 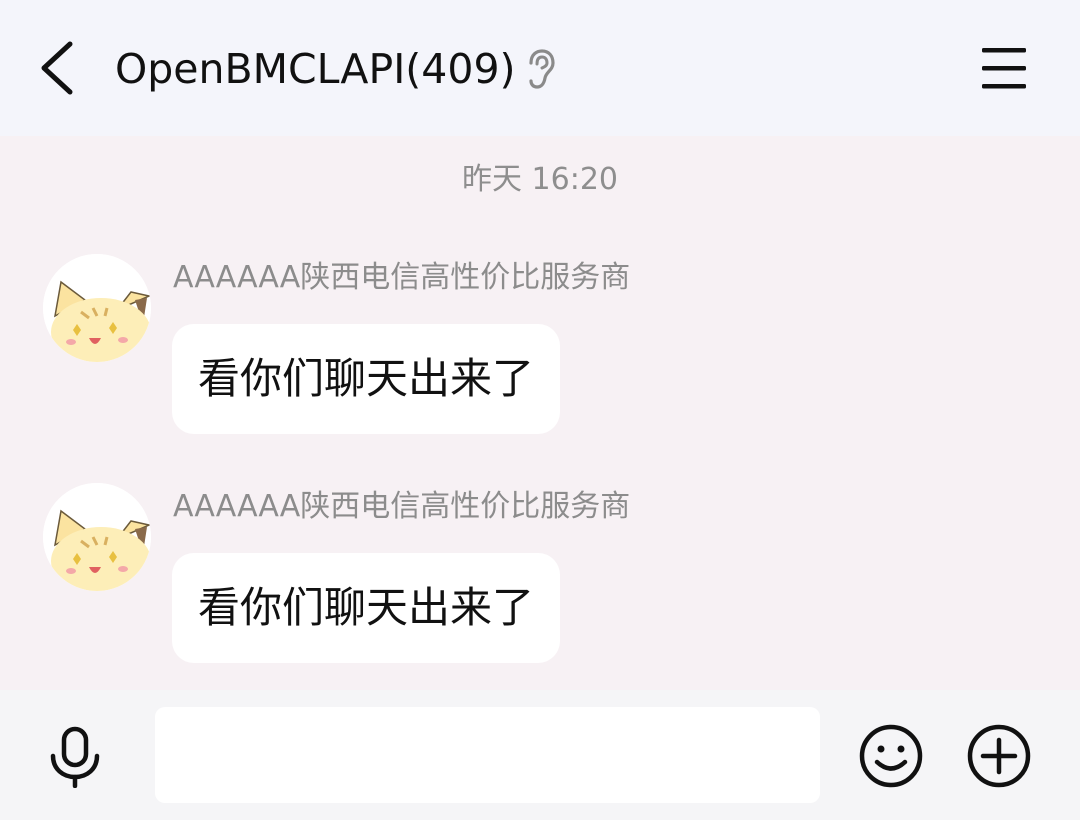 I want to click on back-button, so click(x=60, y=68).